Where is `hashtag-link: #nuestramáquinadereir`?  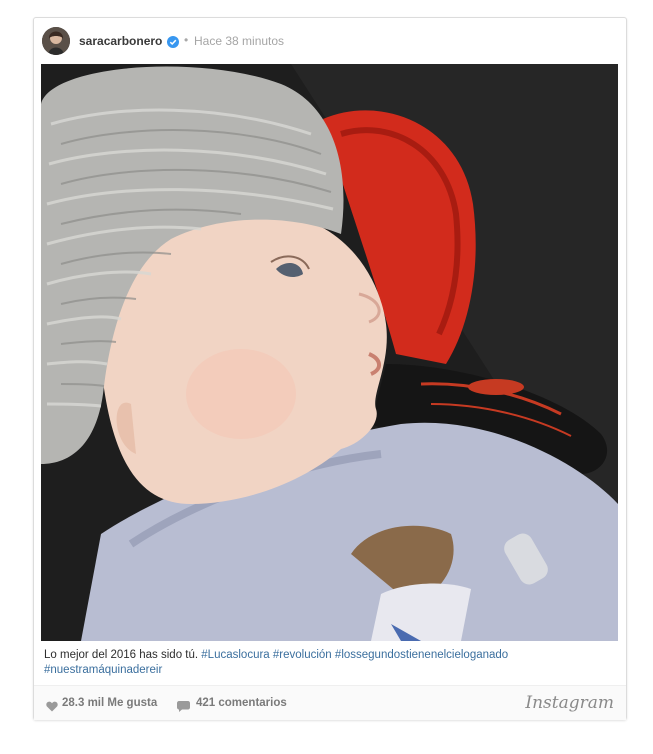
hashtag-link: #nuestramáquinadereir is located at coordinates (103, 670).